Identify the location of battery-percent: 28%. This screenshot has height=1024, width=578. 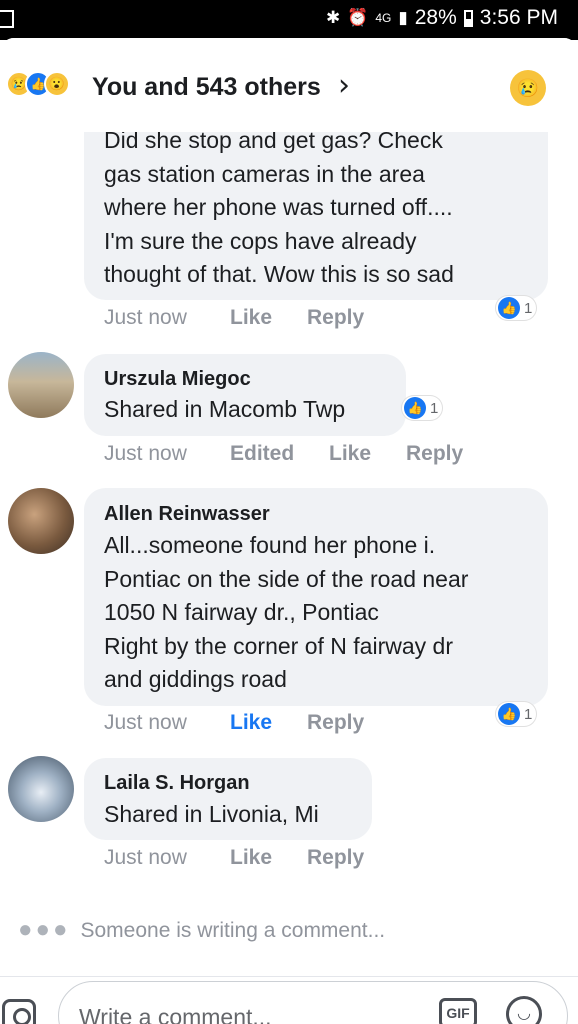
(435, 17).